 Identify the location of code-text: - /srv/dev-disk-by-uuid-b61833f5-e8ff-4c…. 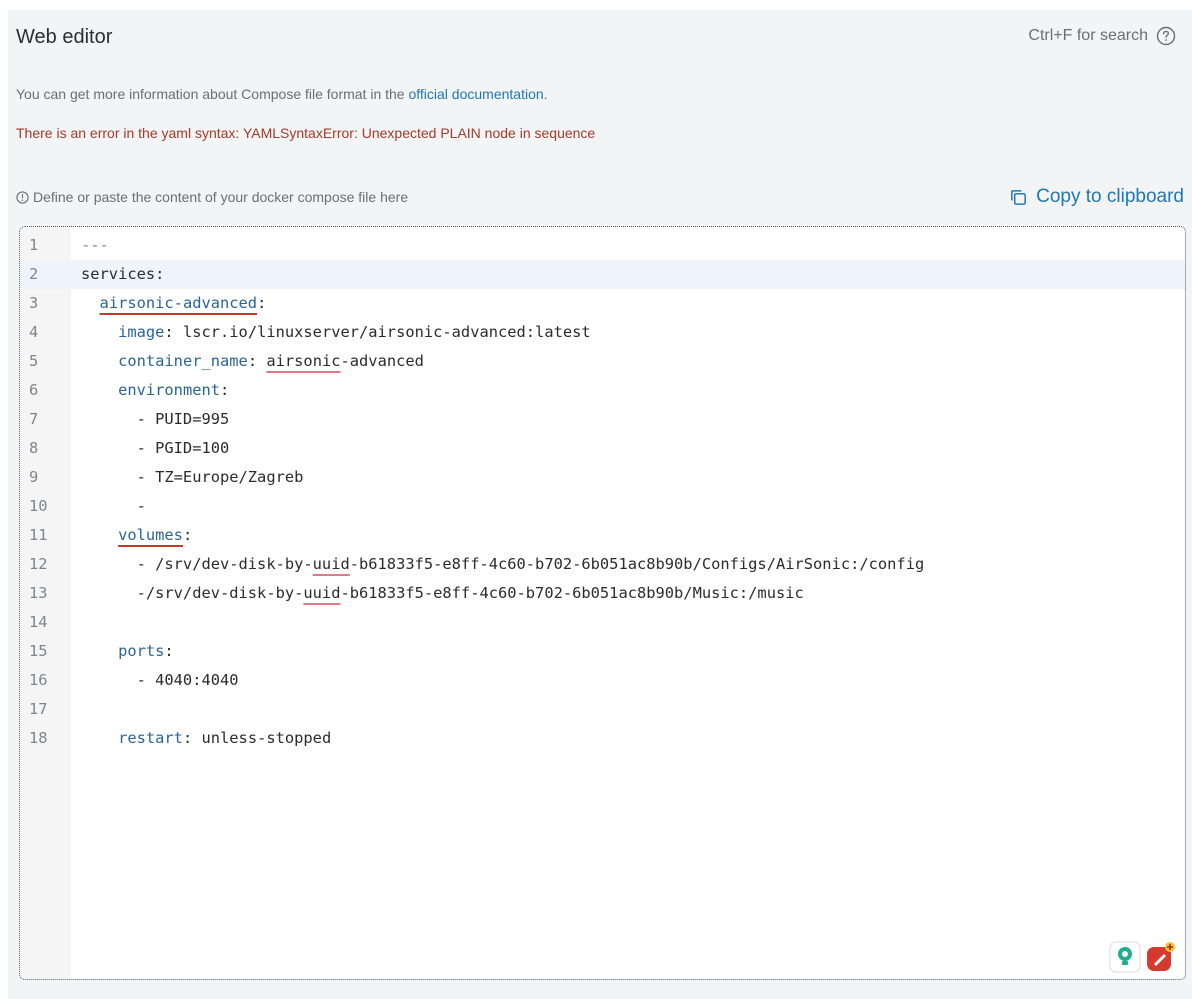
(503, 564).